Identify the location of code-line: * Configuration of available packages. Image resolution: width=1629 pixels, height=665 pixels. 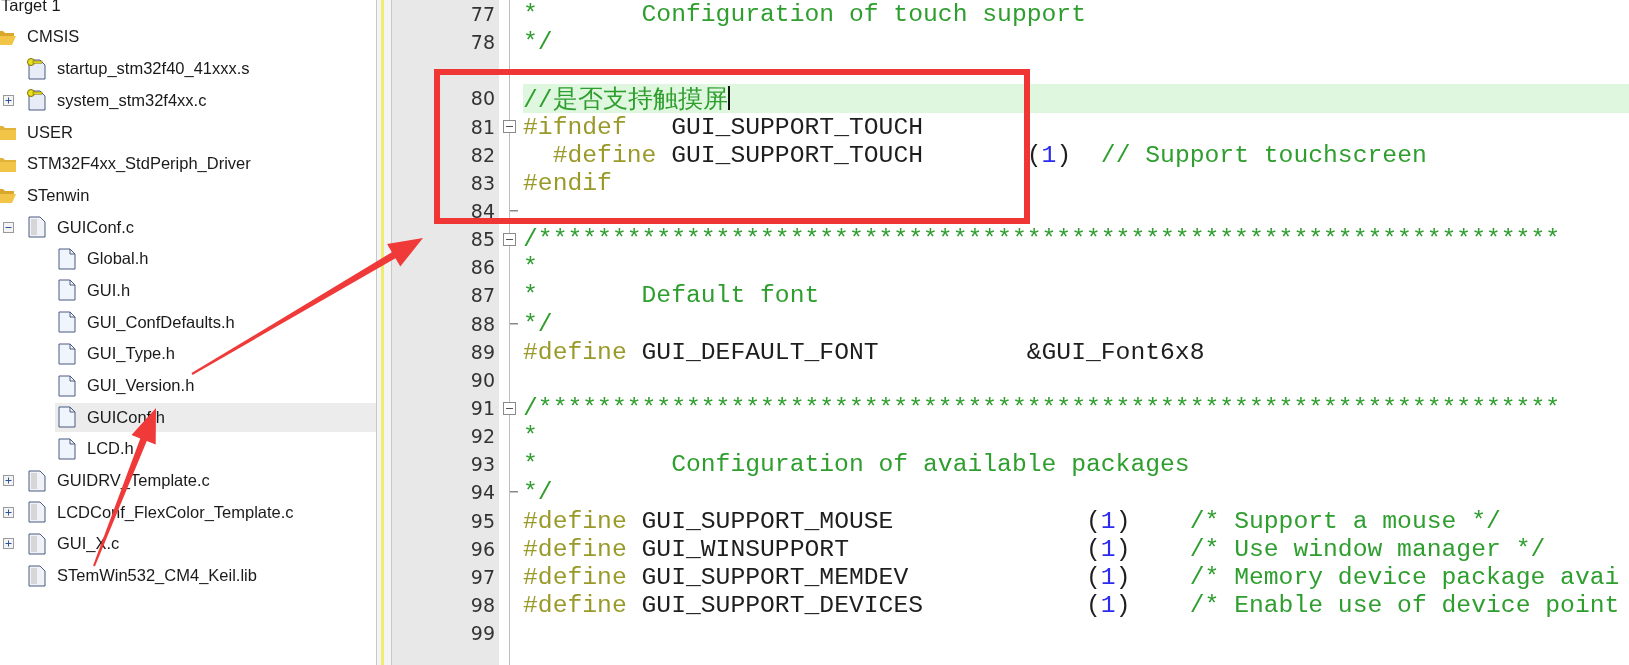
(857, 464).